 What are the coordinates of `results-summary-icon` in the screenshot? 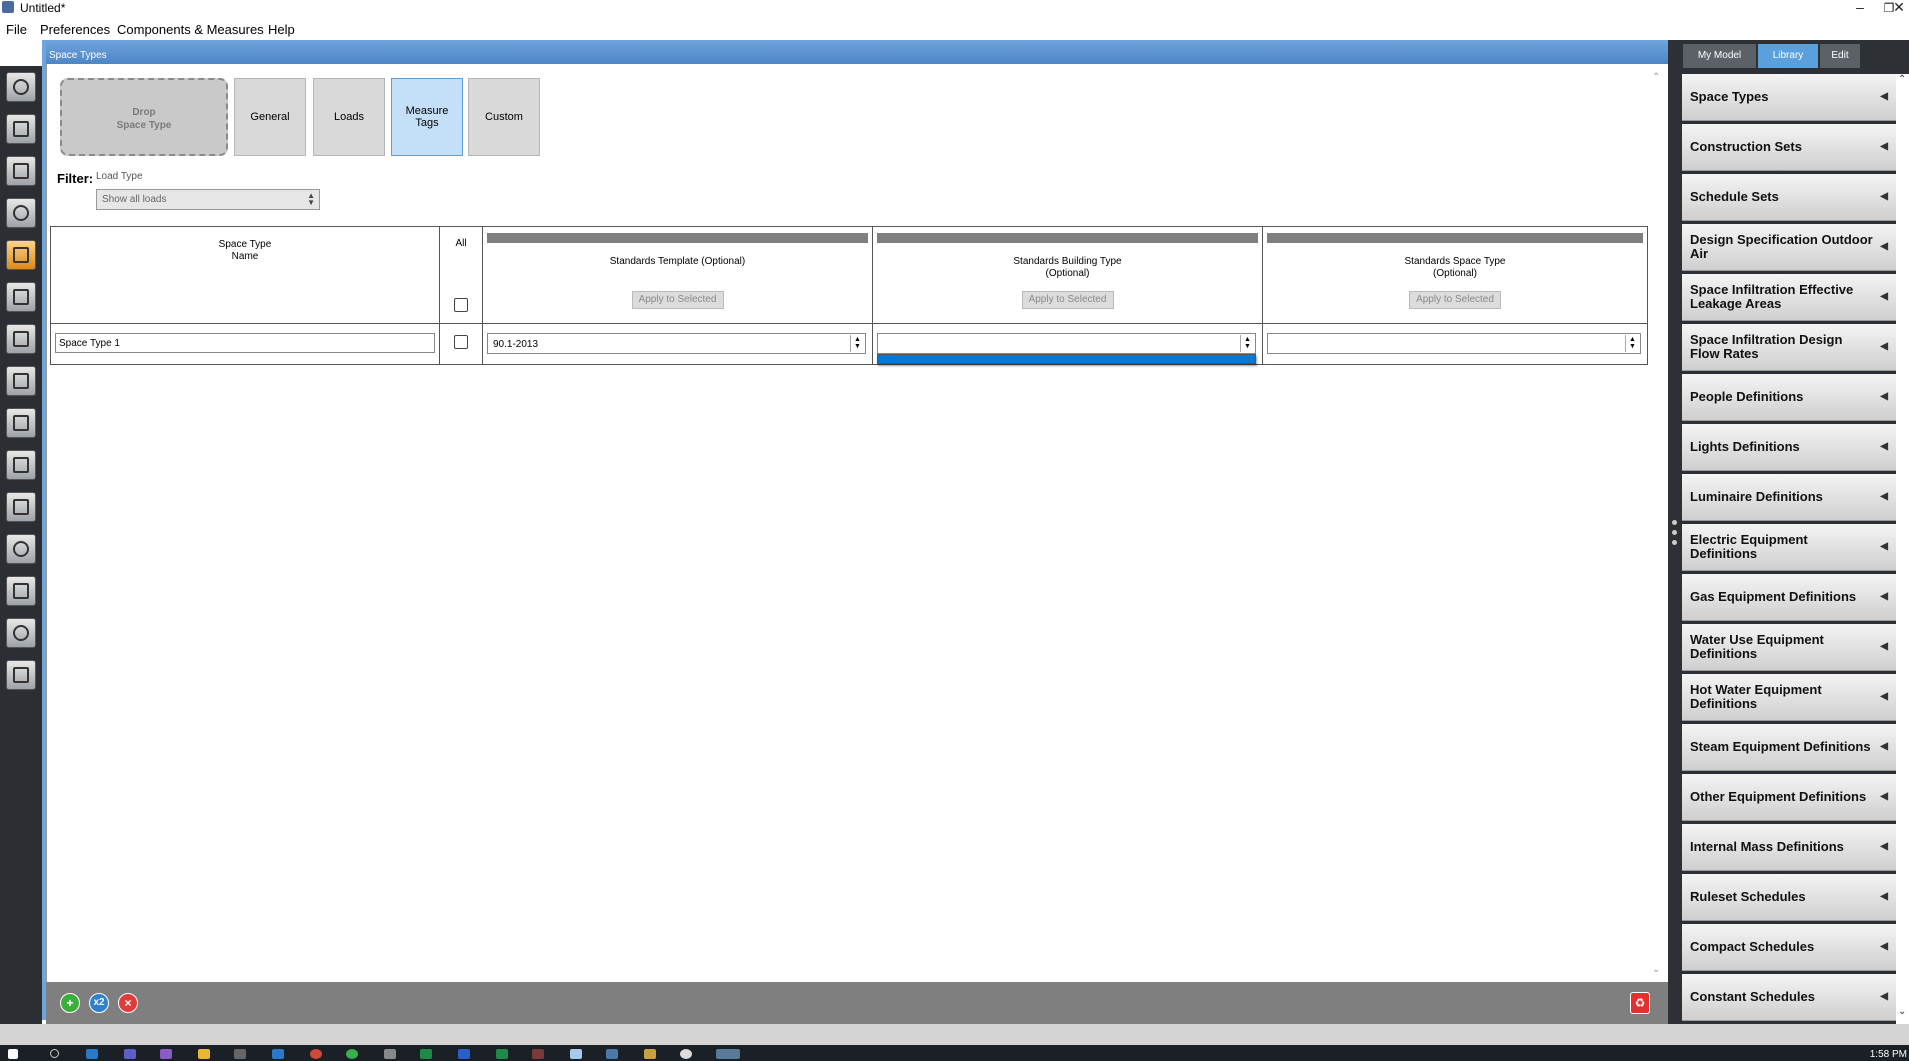 It's located at (21, 675).